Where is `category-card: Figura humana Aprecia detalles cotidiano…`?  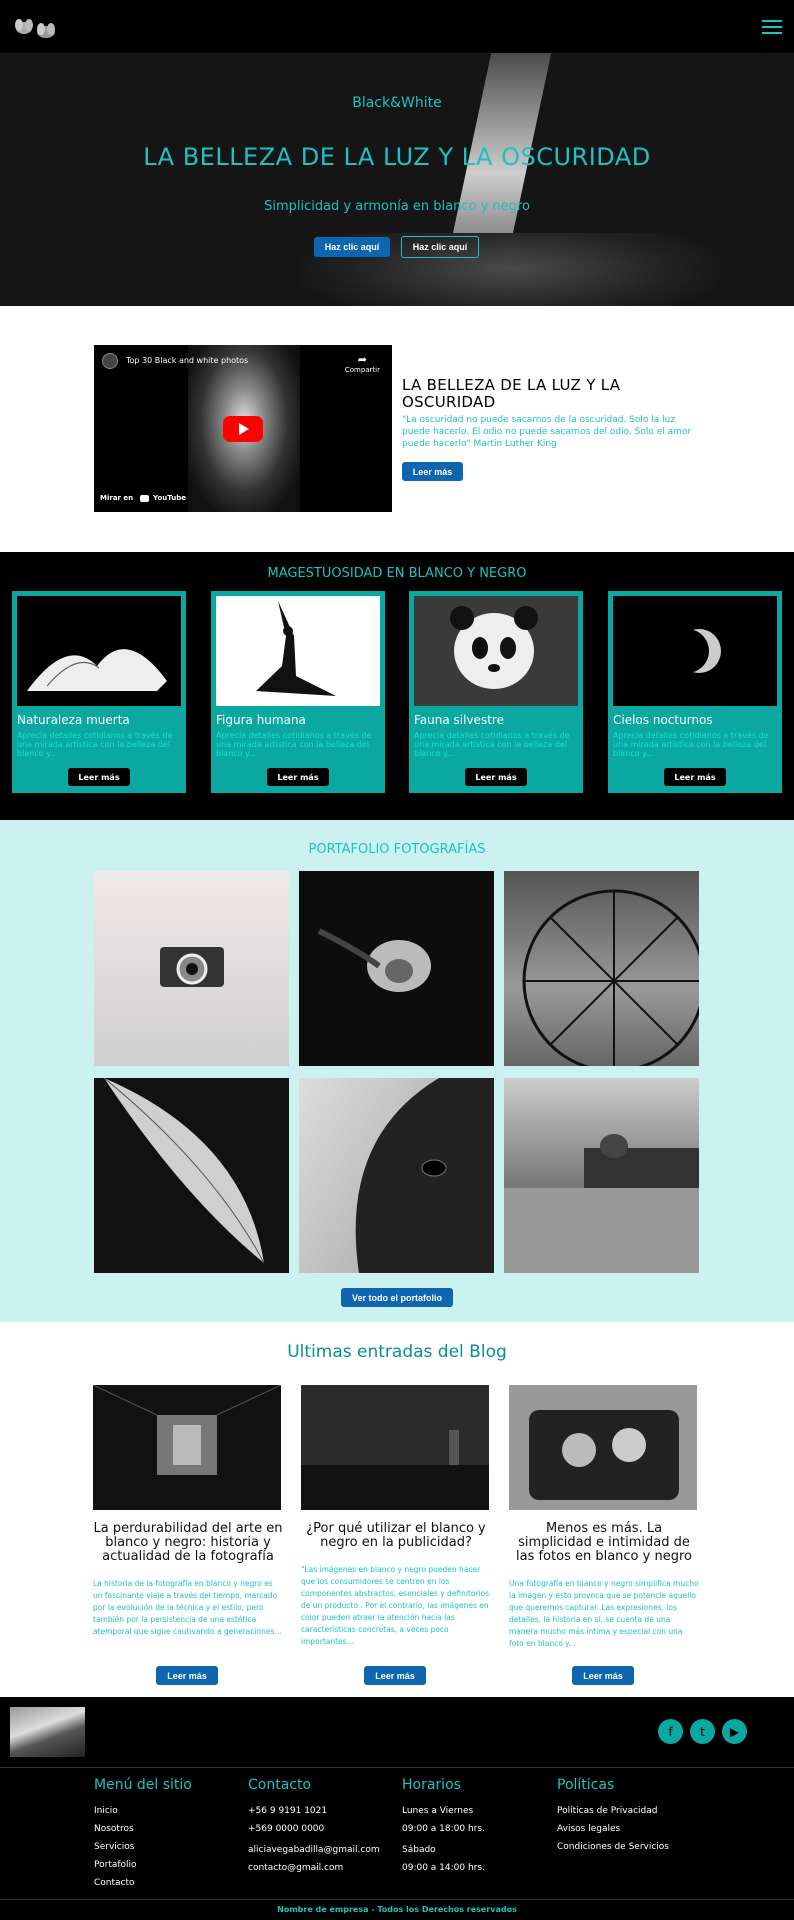
category-card: Figura humana Aprecia detalles cotidiano… is located at coordinates (298, 692).